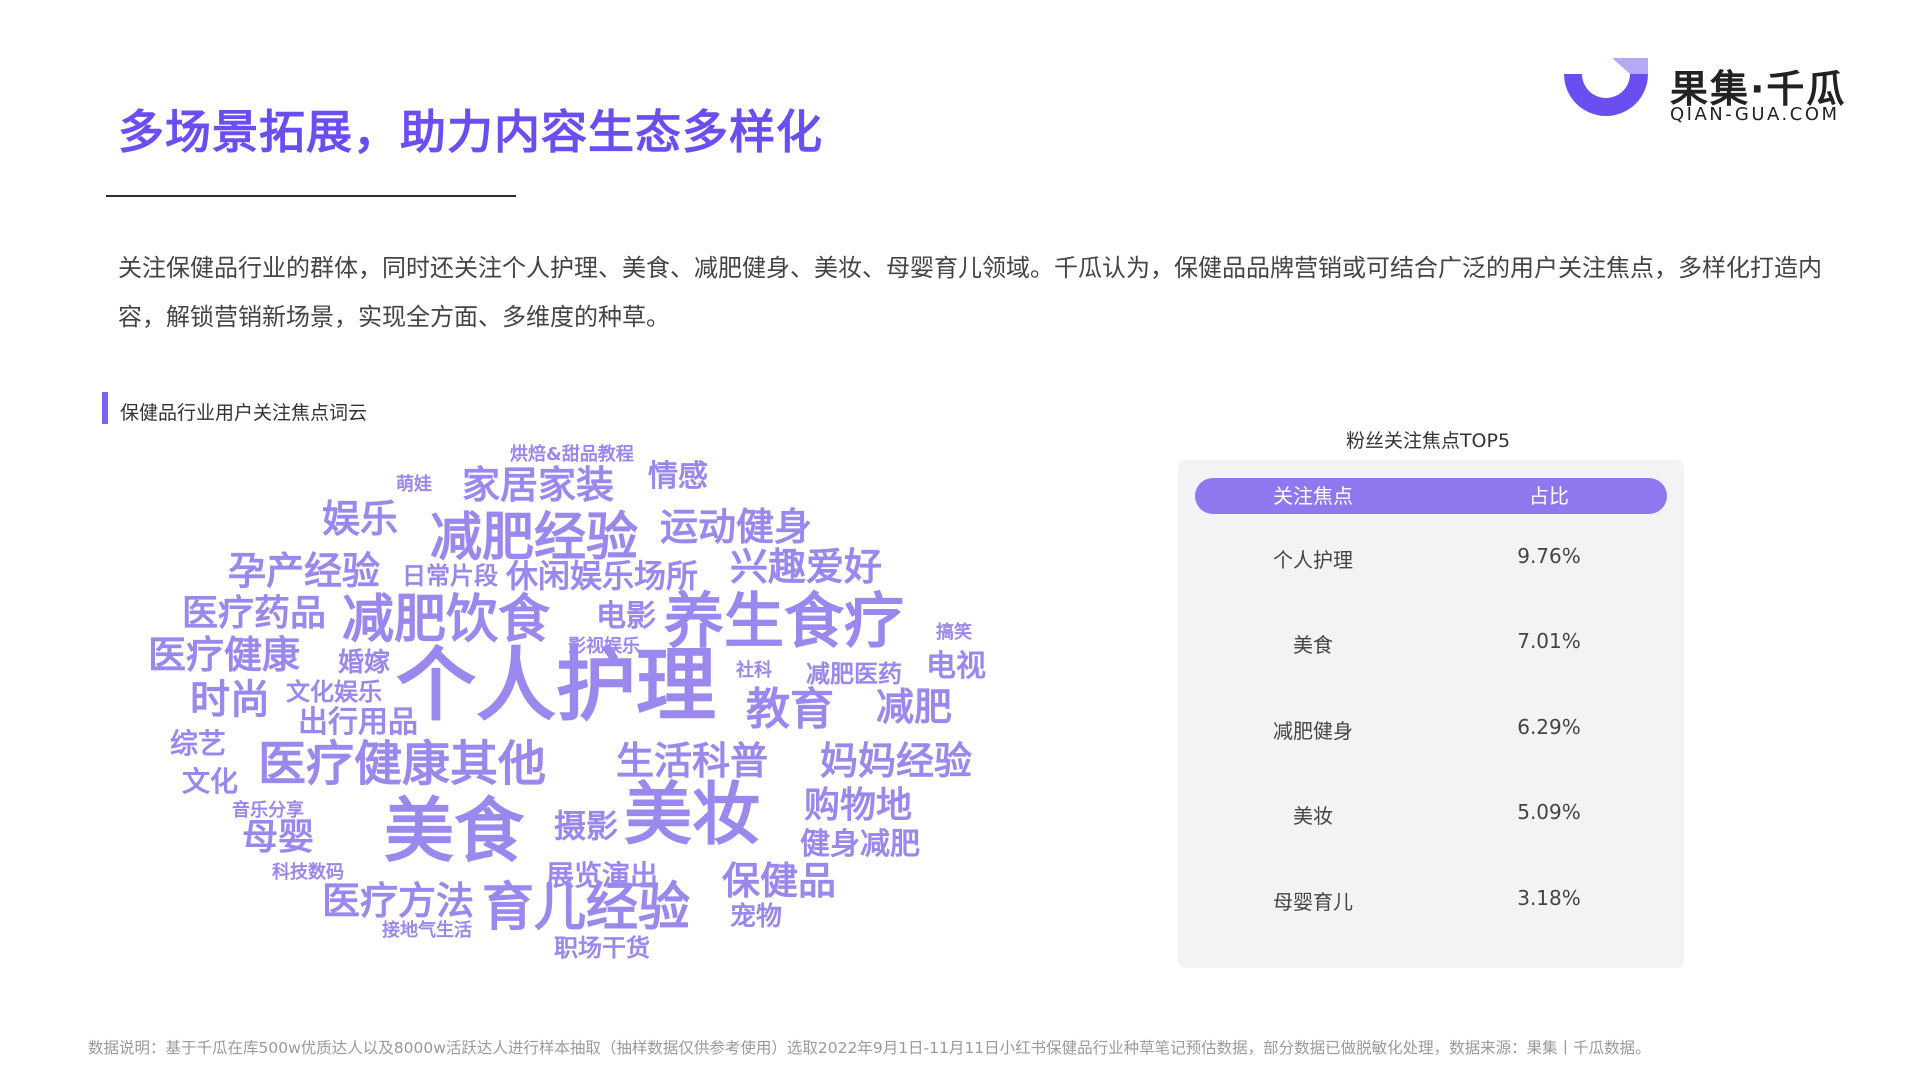 The width and height of the screenshot is (1920, 1080). Describe the element at coordinates (311, 196) in the screenshot. I see `title-divider` at that location.